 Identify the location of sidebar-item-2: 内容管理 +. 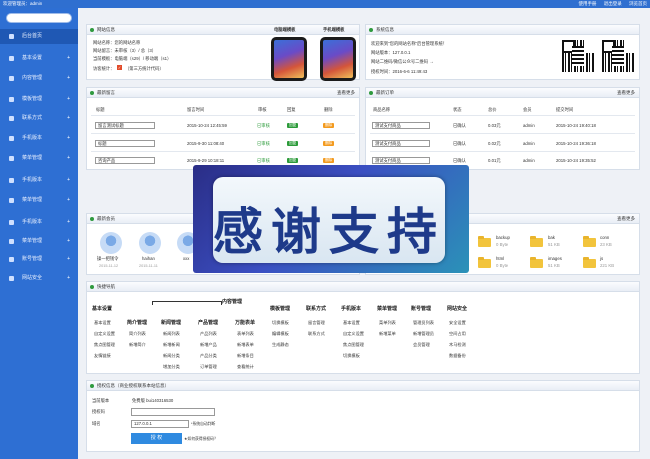
(39, 78).